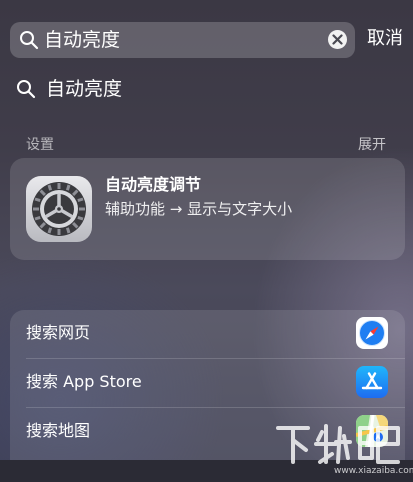 This screenshot has width=413, height=482. Describe the element at coordinates (207, 383) in the screenshot. I see `search-app-store-row: 搜索 App Store` at that location.